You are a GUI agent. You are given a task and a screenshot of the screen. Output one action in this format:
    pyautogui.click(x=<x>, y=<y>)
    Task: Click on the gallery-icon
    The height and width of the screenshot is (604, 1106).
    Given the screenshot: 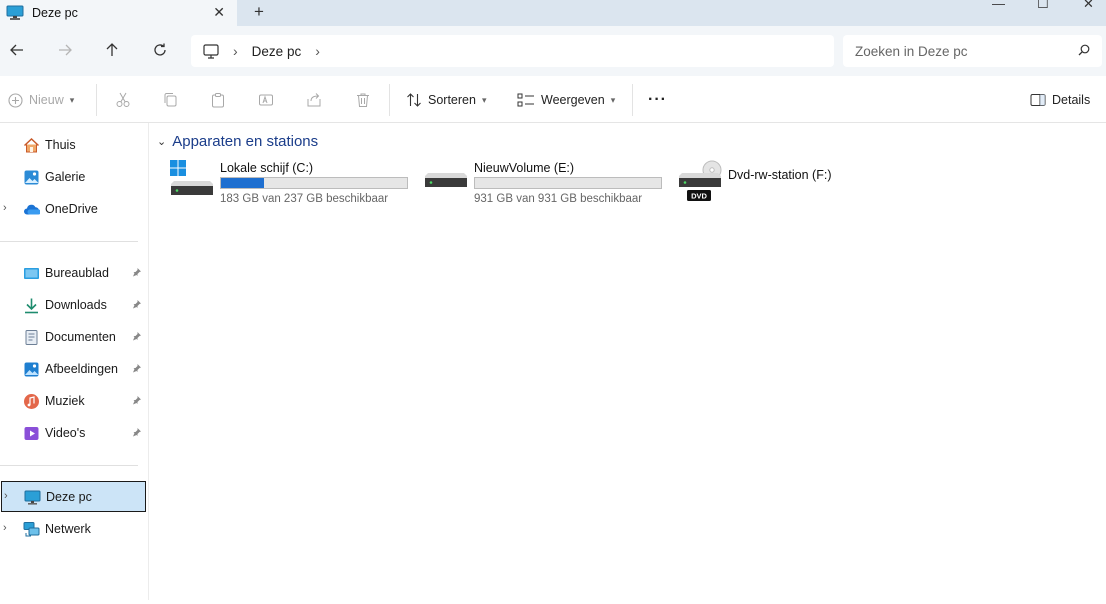 What is the action you would take?
    pyautogui.click(x=31, y=177)
    